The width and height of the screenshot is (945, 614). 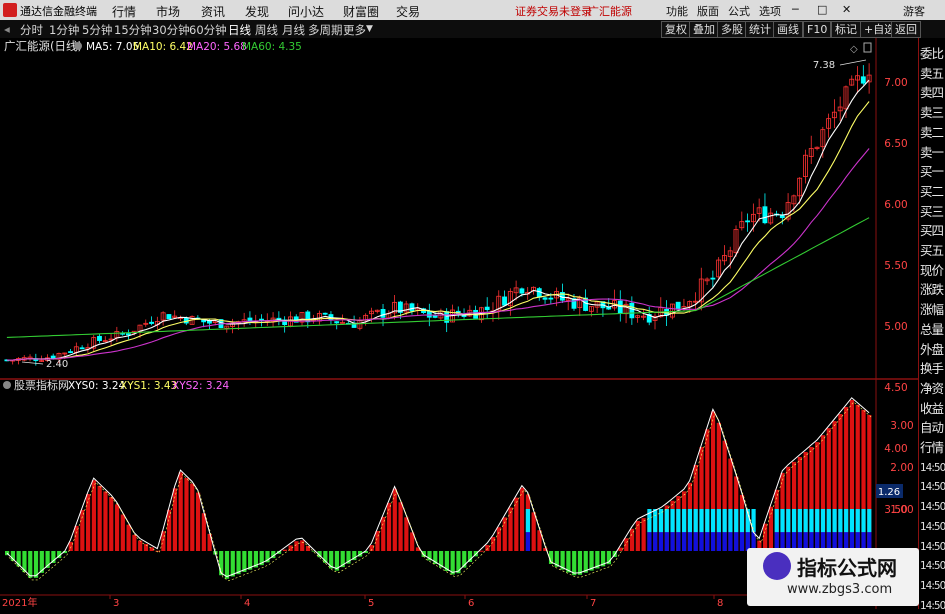 I want to click on menu-gongneng: 功能, so click(x=677, y=11).